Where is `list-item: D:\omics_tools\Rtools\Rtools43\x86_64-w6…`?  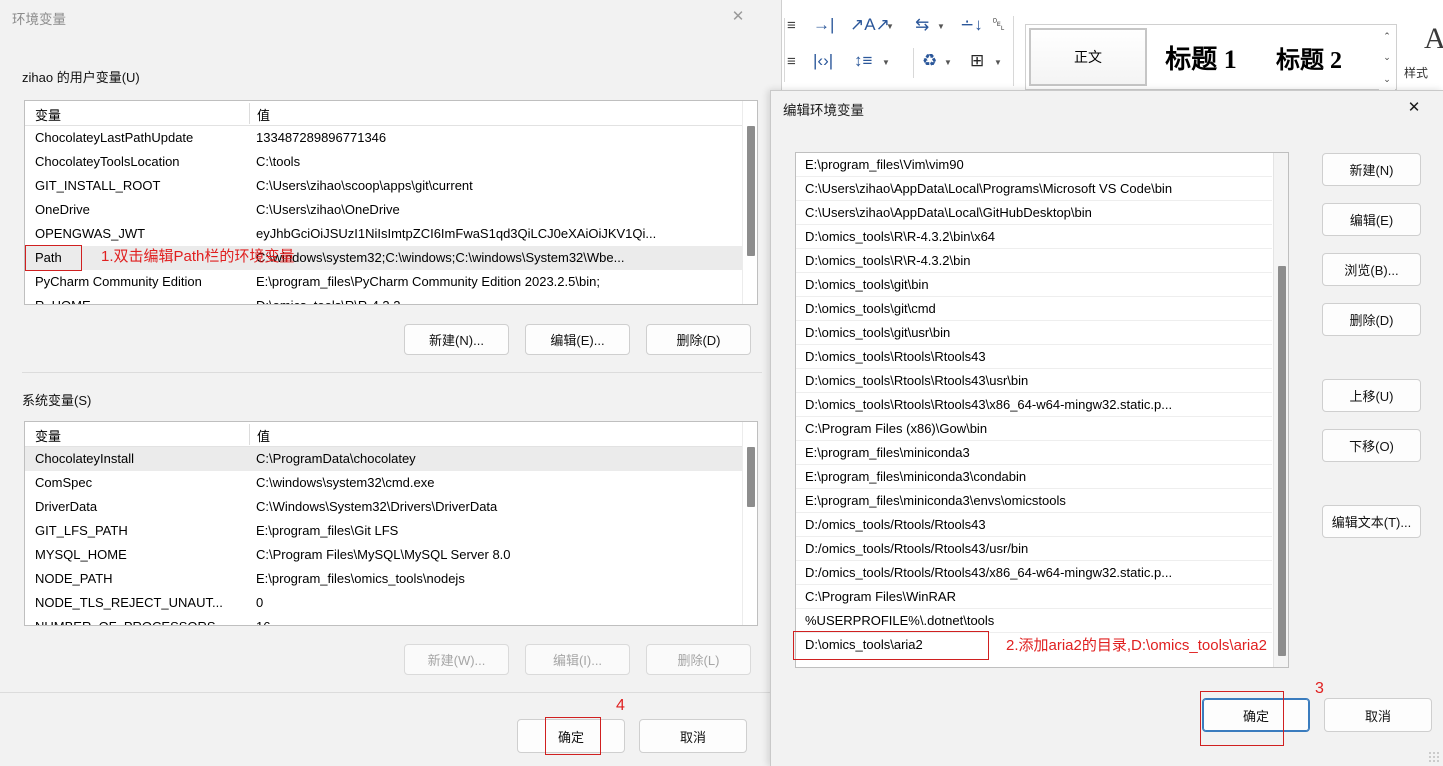 list-item: D:\omics_tools\Rtools\Rtools43\x86_64-w6… is located at coordinates (1034, 405).